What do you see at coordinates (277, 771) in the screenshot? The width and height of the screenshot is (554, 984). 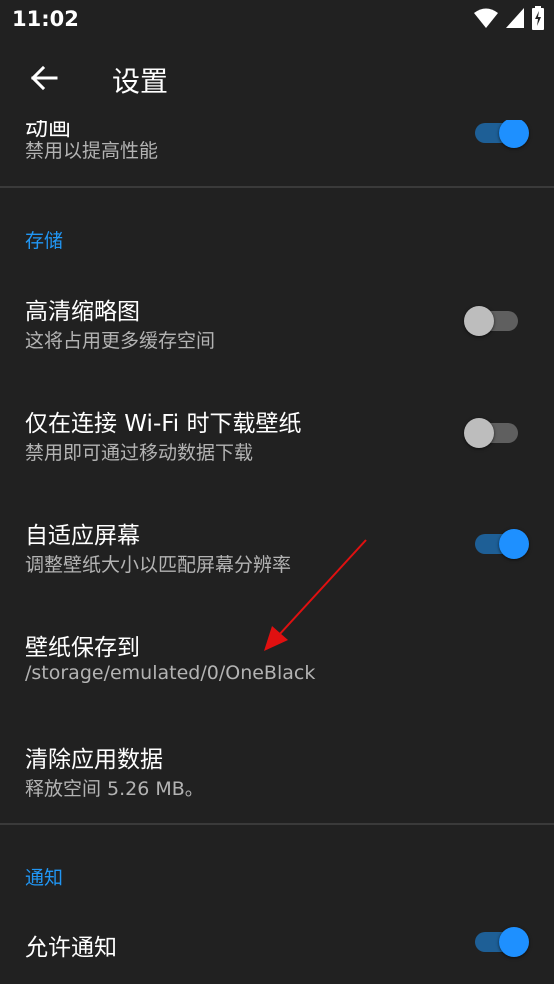 I see `pref-item-clear-app-data: 清除应用数据 释放空间 5.26 MB。` at bounding box center [277, 771].